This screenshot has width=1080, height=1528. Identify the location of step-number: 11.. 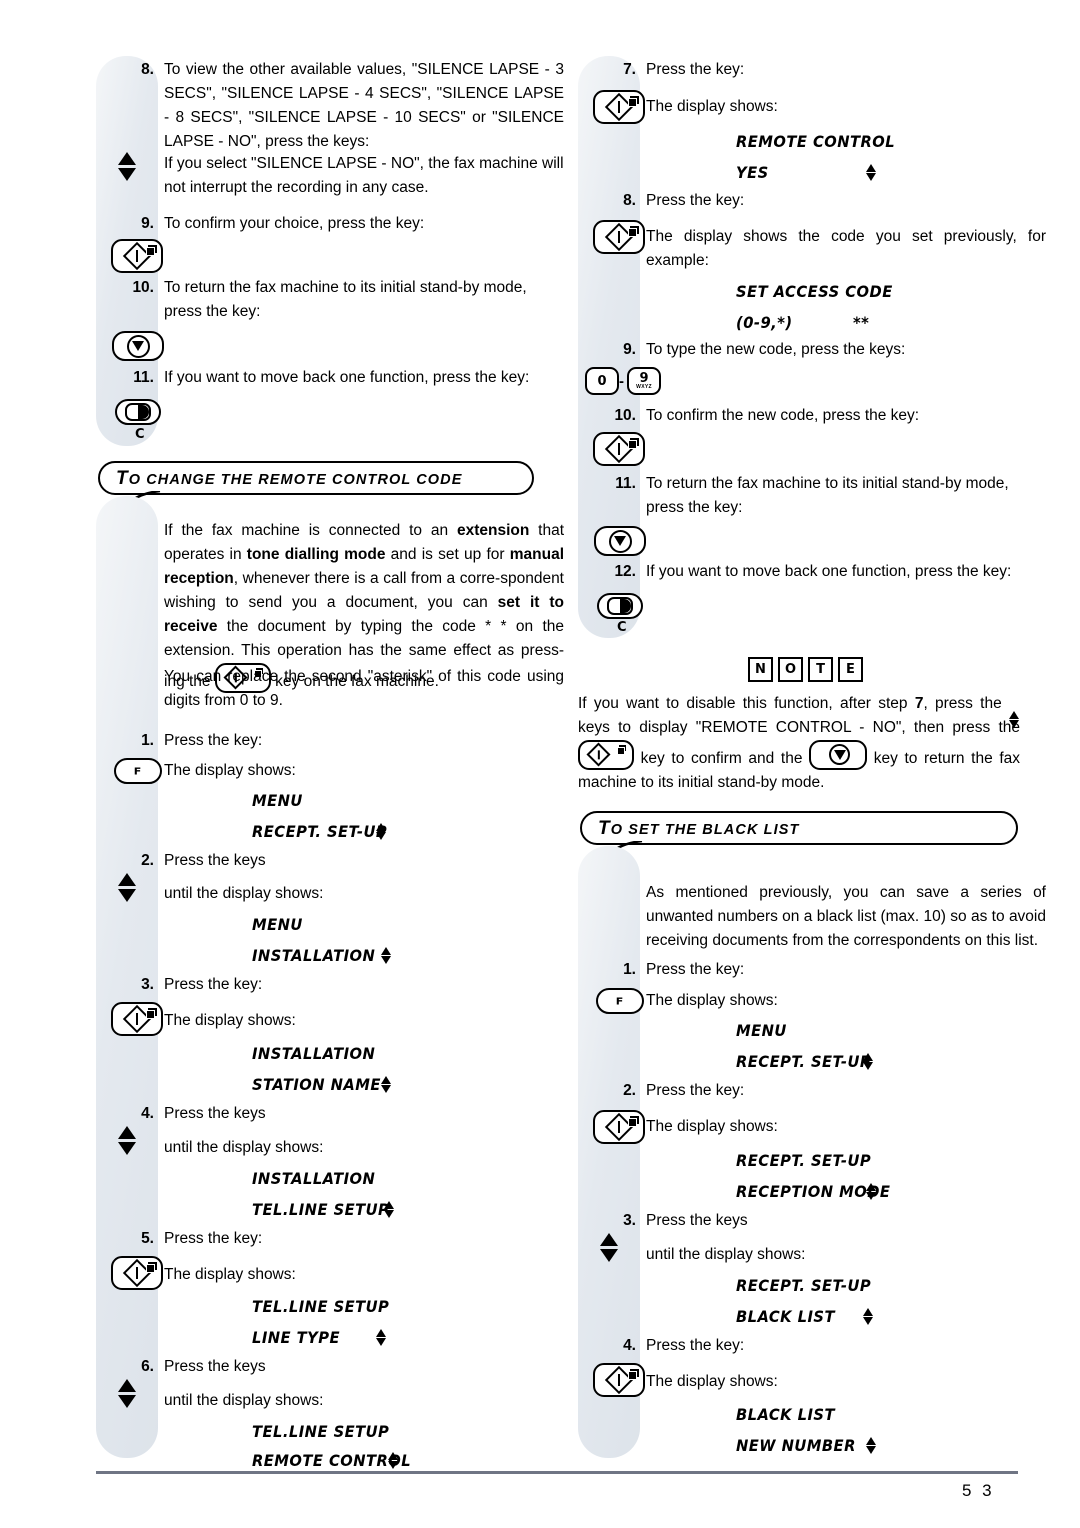
(625, 483).